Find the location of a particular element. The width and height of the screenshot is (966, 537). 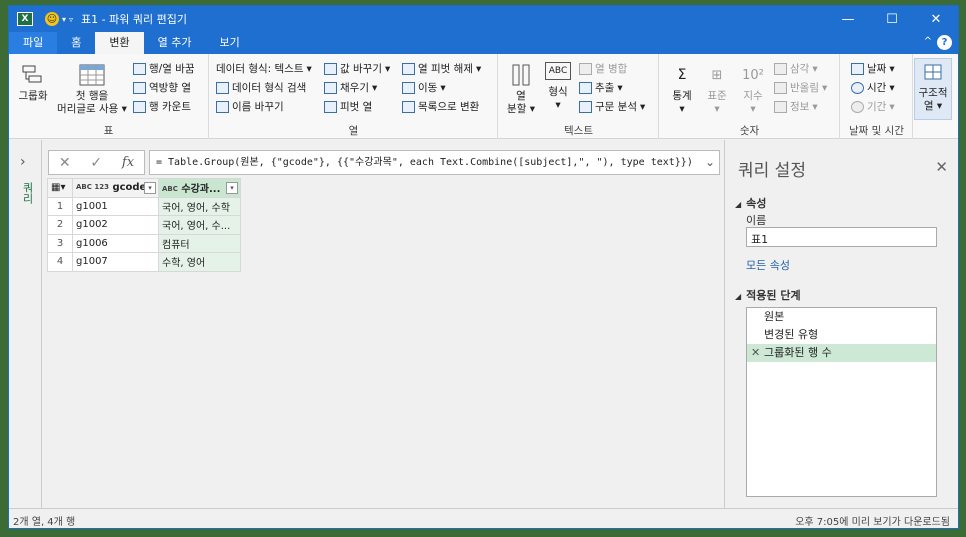

split-column-button: 열 분할 ▾ is located at coordinates (521, 89).